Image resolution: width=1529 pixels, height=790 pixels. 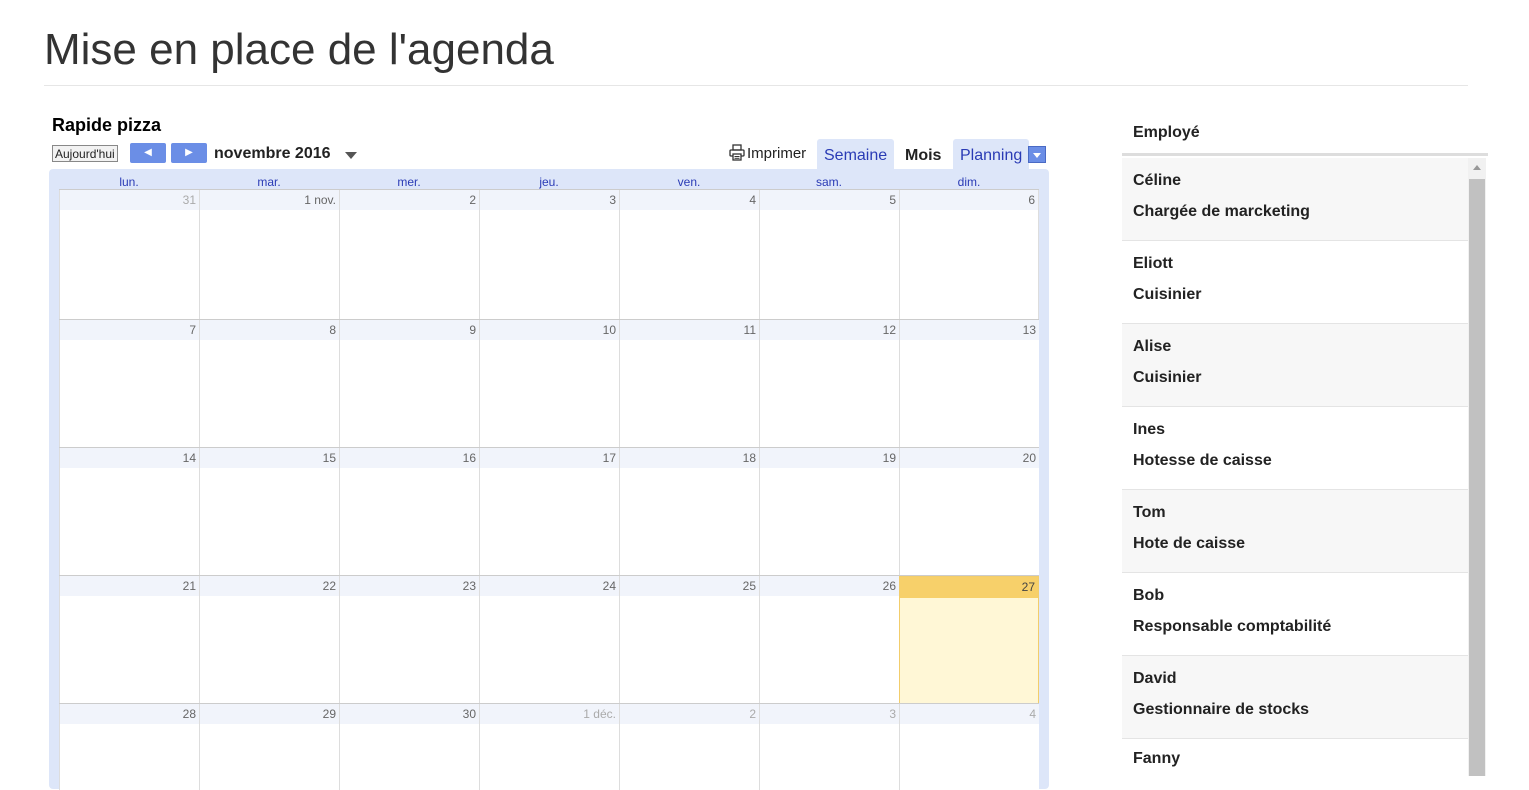 I want to click on chevron-left-icon: ◀, so click(x=148, y=152).